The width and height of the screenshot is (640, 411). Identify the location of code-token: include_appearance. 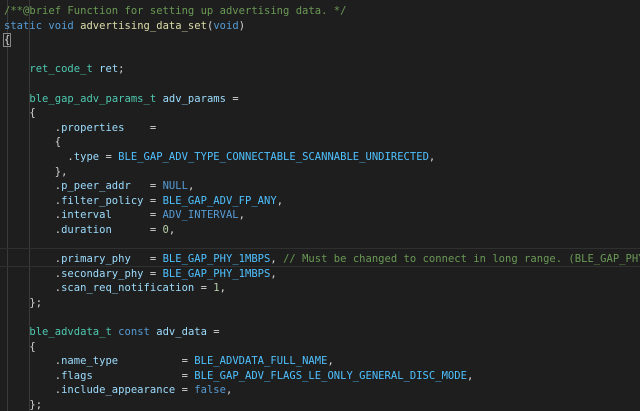
(118, 390).